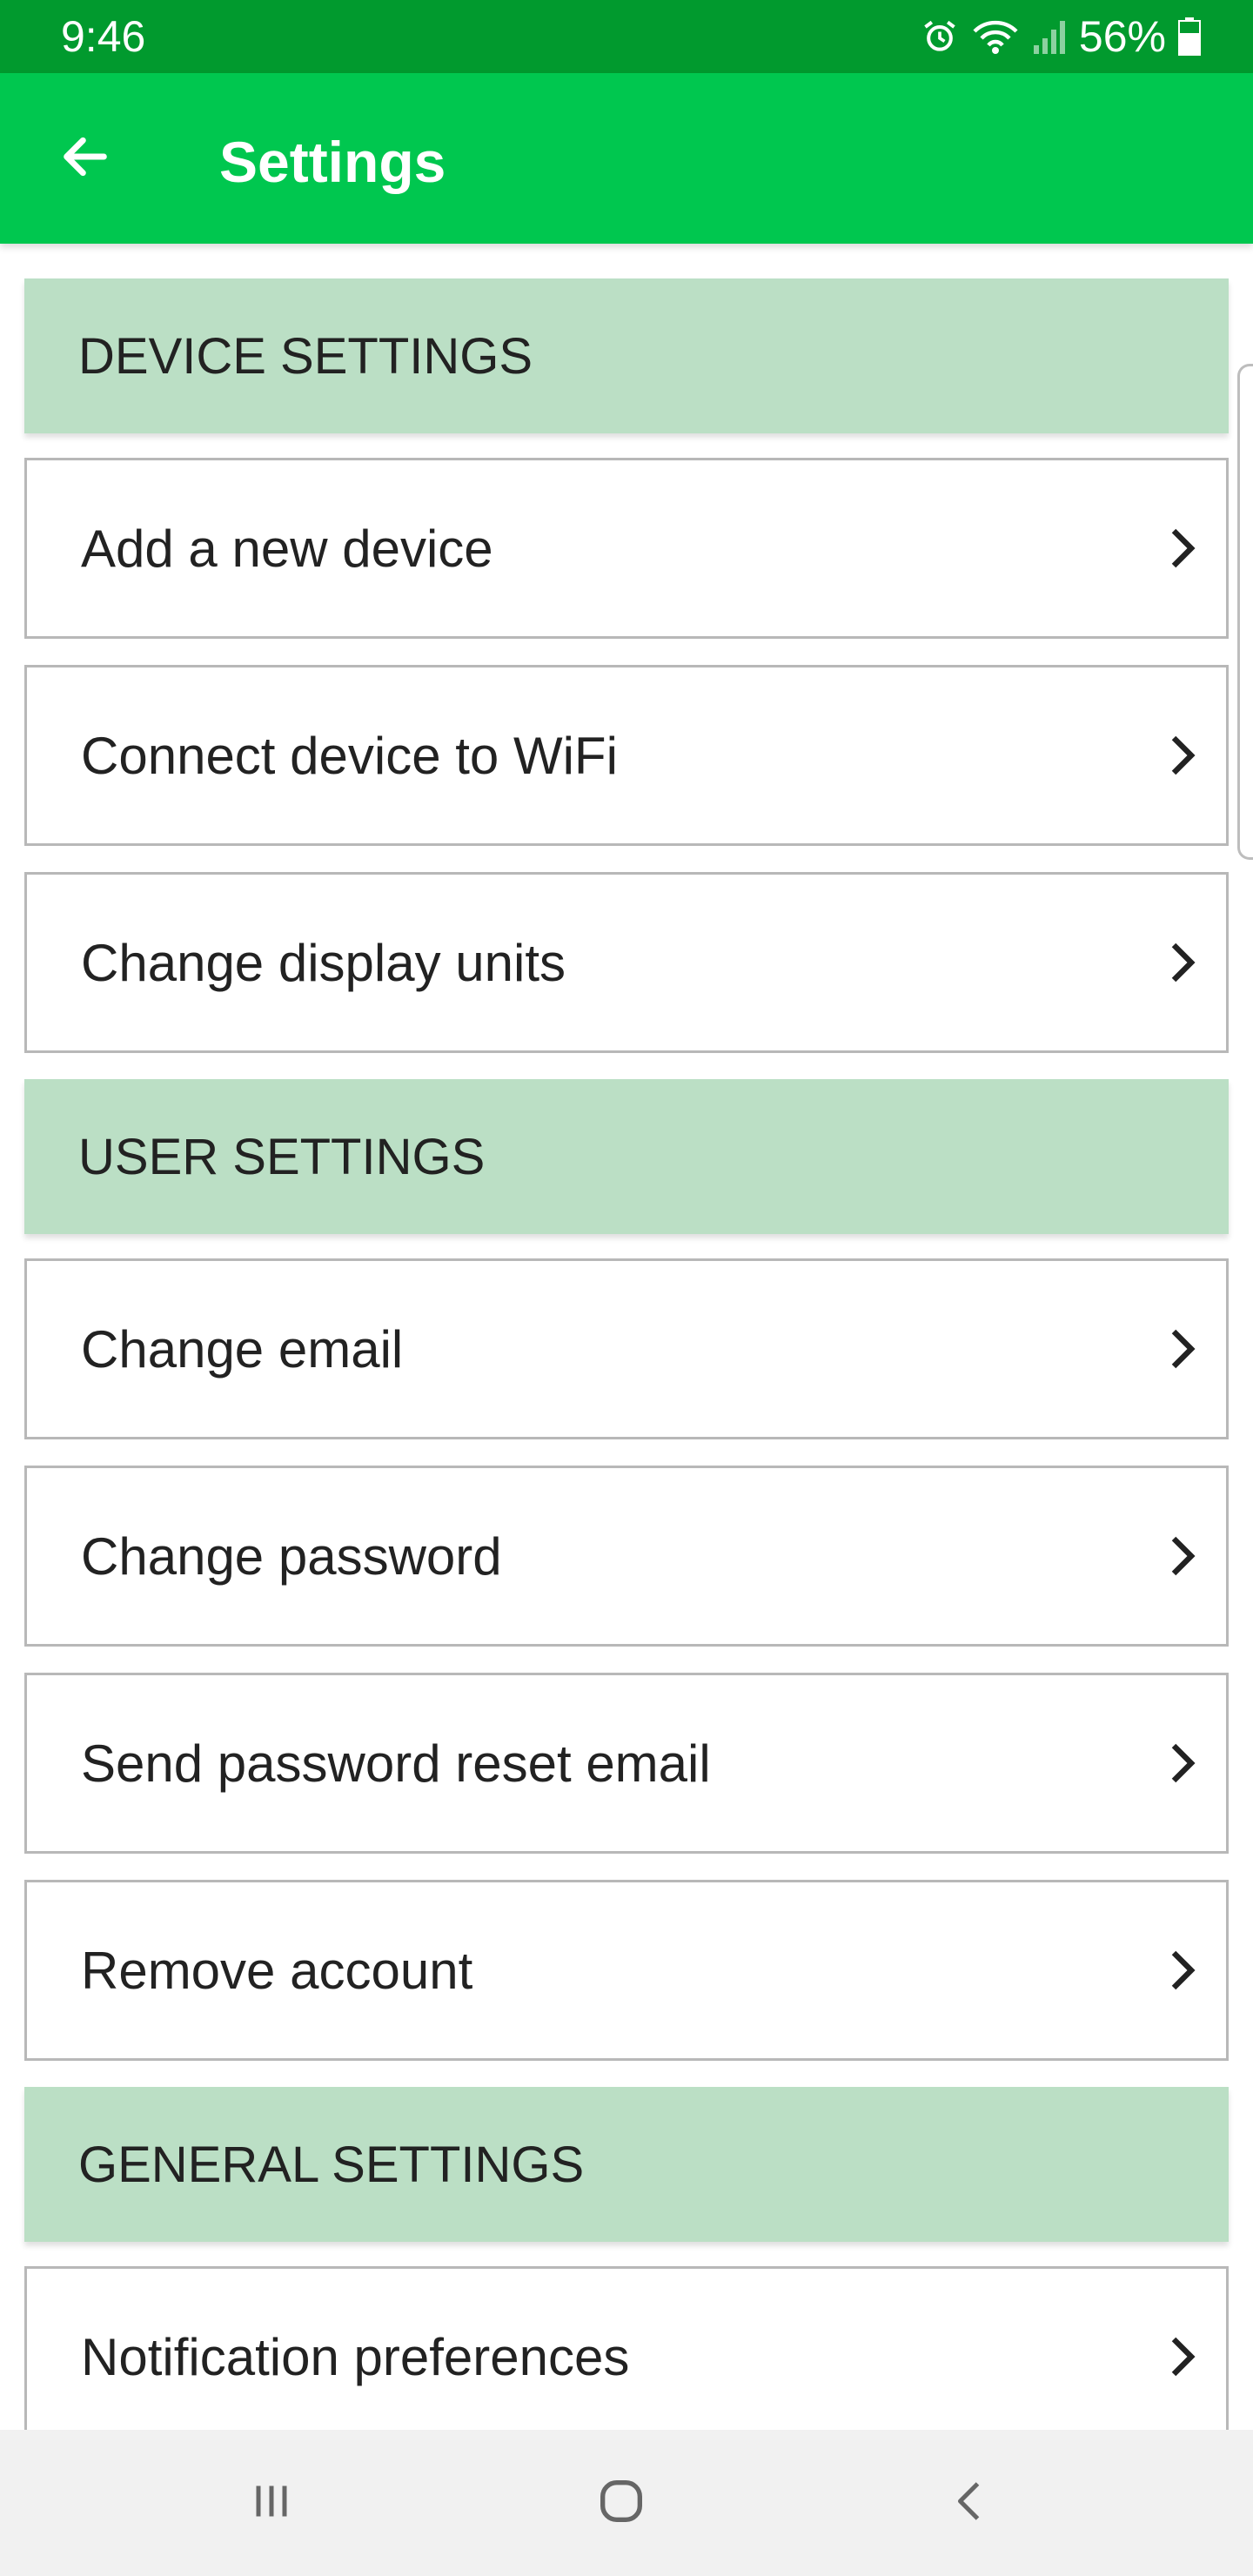 This screenshot has height=2576, width=1253. What do you see at coordinates (626, 962) in the screenshot?
I see `list-item-change-display-units: Change display units` at bounding box center [626, 962].